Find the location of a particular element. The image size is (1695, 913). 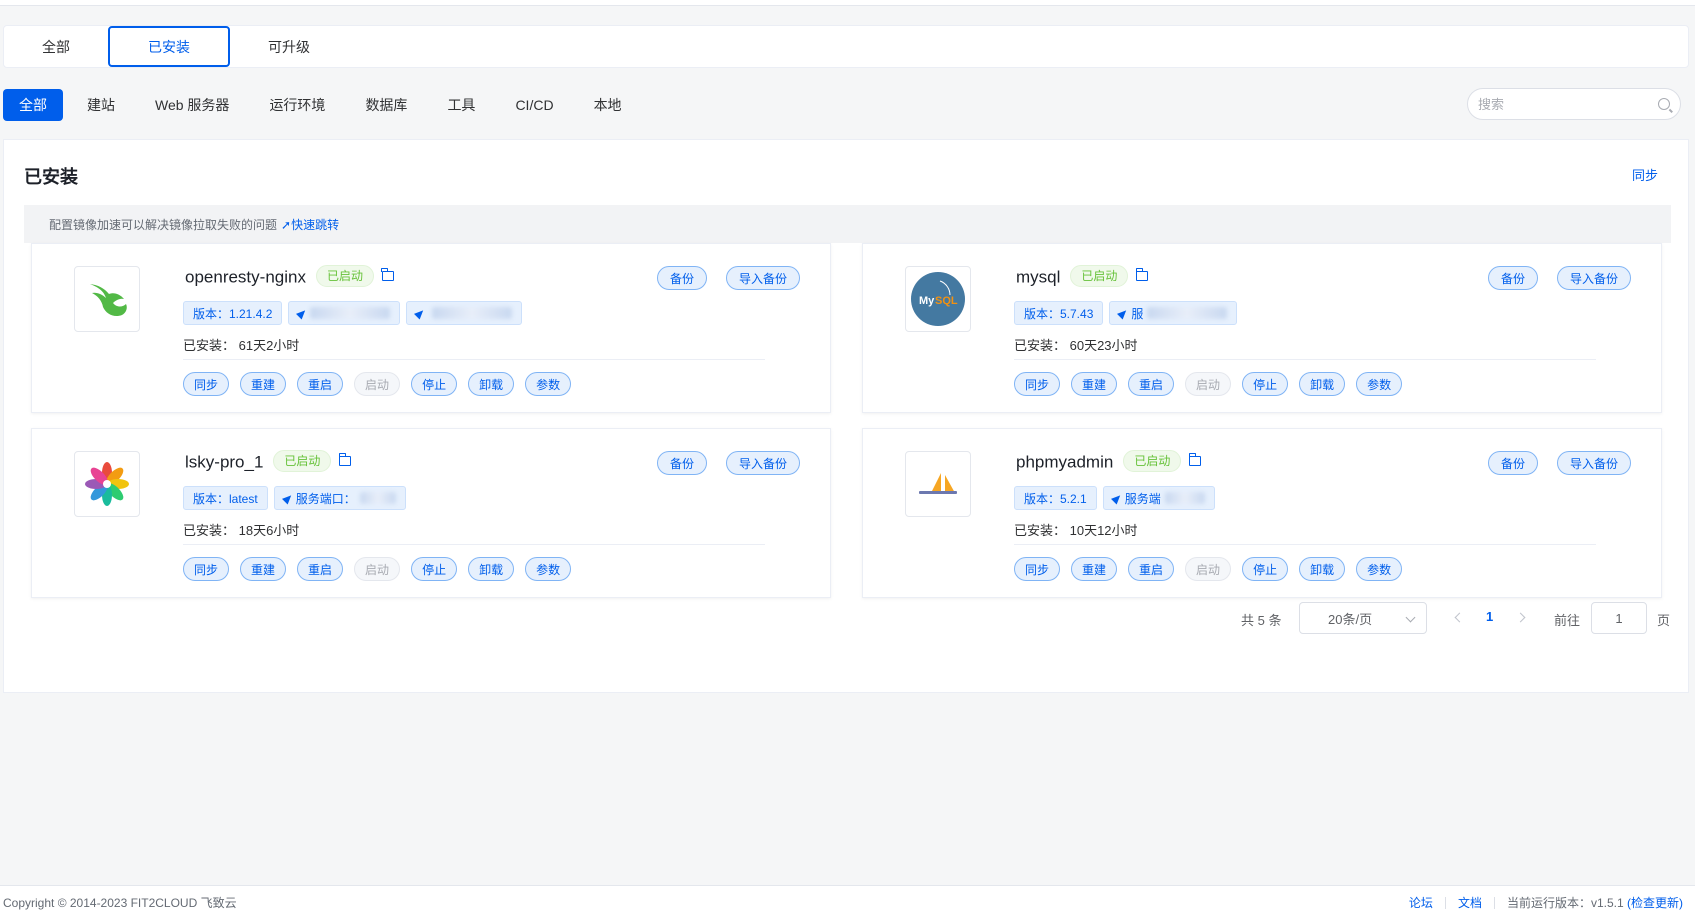

port-tag: 服 is located at coordinates (1173, 313).